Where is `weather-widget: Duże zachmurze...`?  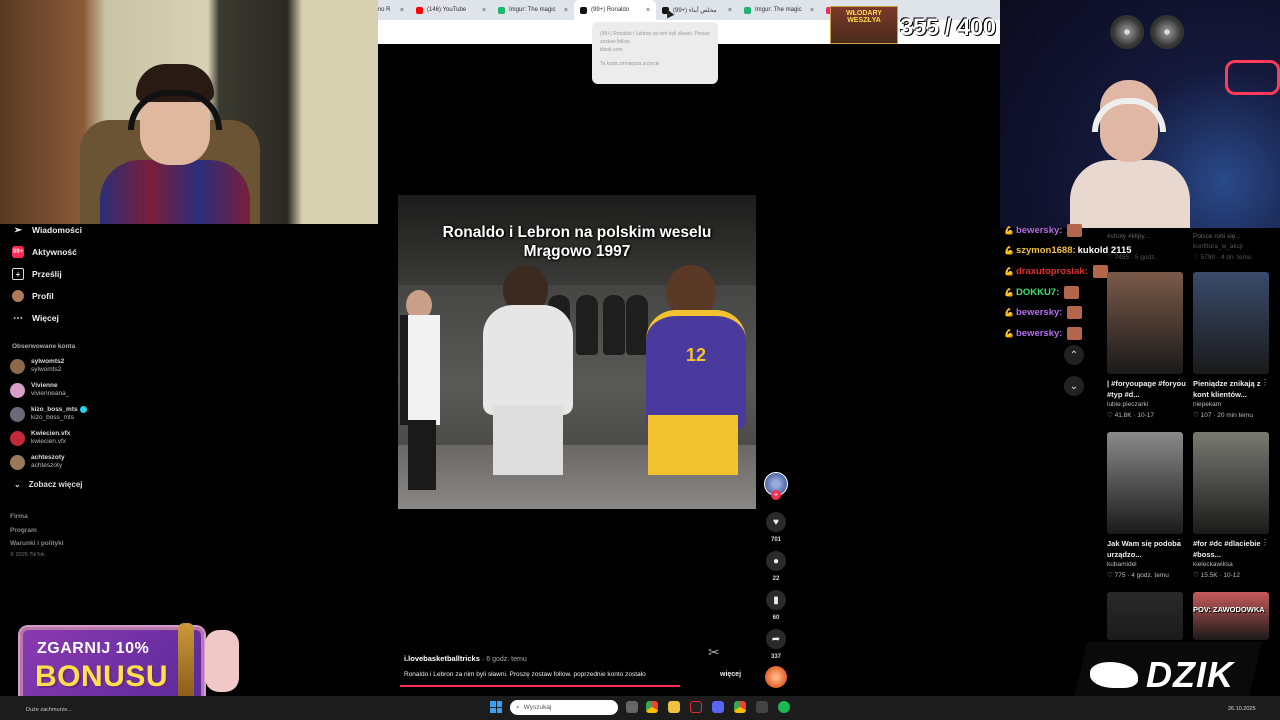
weather-widget: Duże zachmurze... is located at coordinates (49, 710).